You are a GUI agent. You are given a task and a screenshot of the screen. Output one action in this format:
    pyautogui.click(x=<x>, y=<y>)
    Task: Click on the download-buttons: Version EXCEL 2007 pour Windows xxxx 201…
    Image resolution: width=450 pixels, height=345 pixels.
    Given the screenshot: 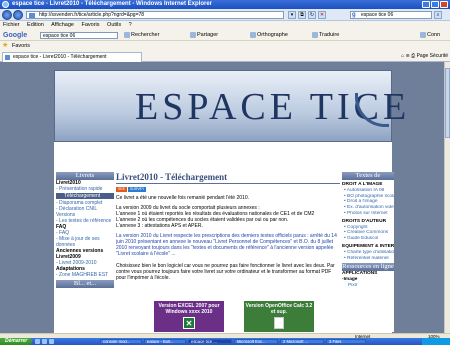 What is the action you would take?
    pyautogui.click(x=247, y=316)
    